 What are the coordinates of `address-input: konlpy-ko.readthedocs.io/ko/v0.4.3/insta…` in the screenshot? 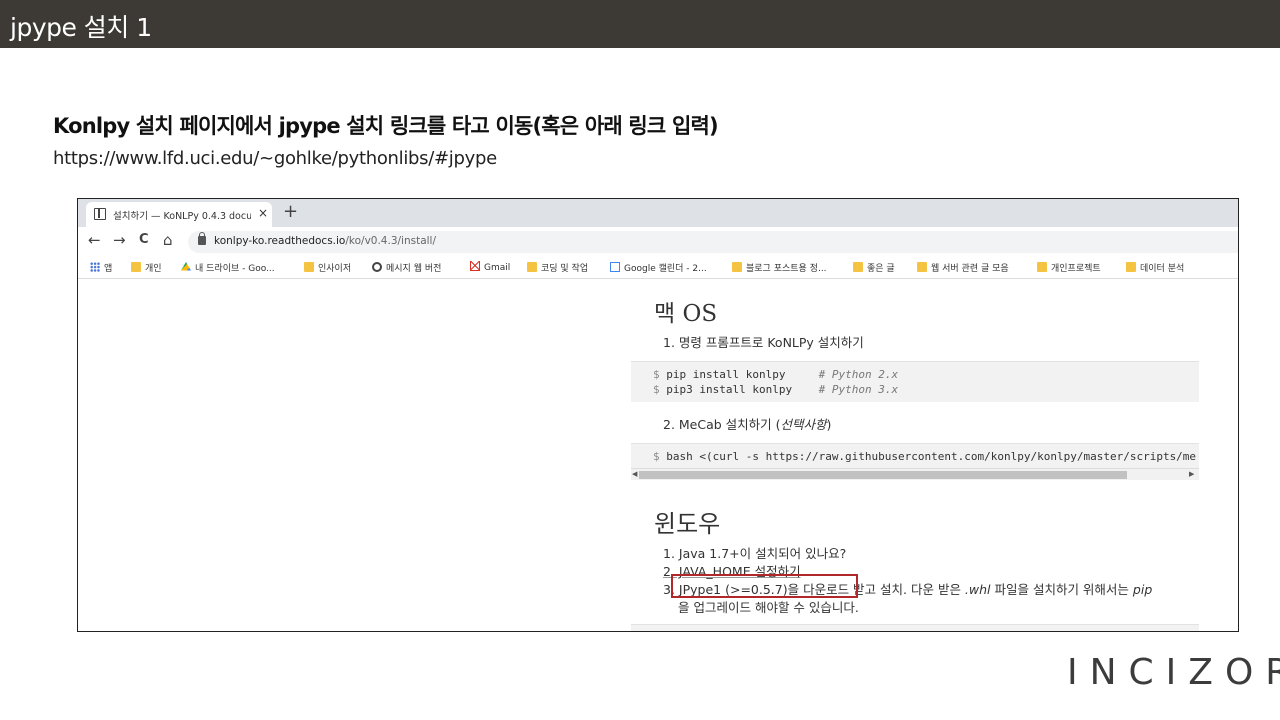 It's located at (713, 242).